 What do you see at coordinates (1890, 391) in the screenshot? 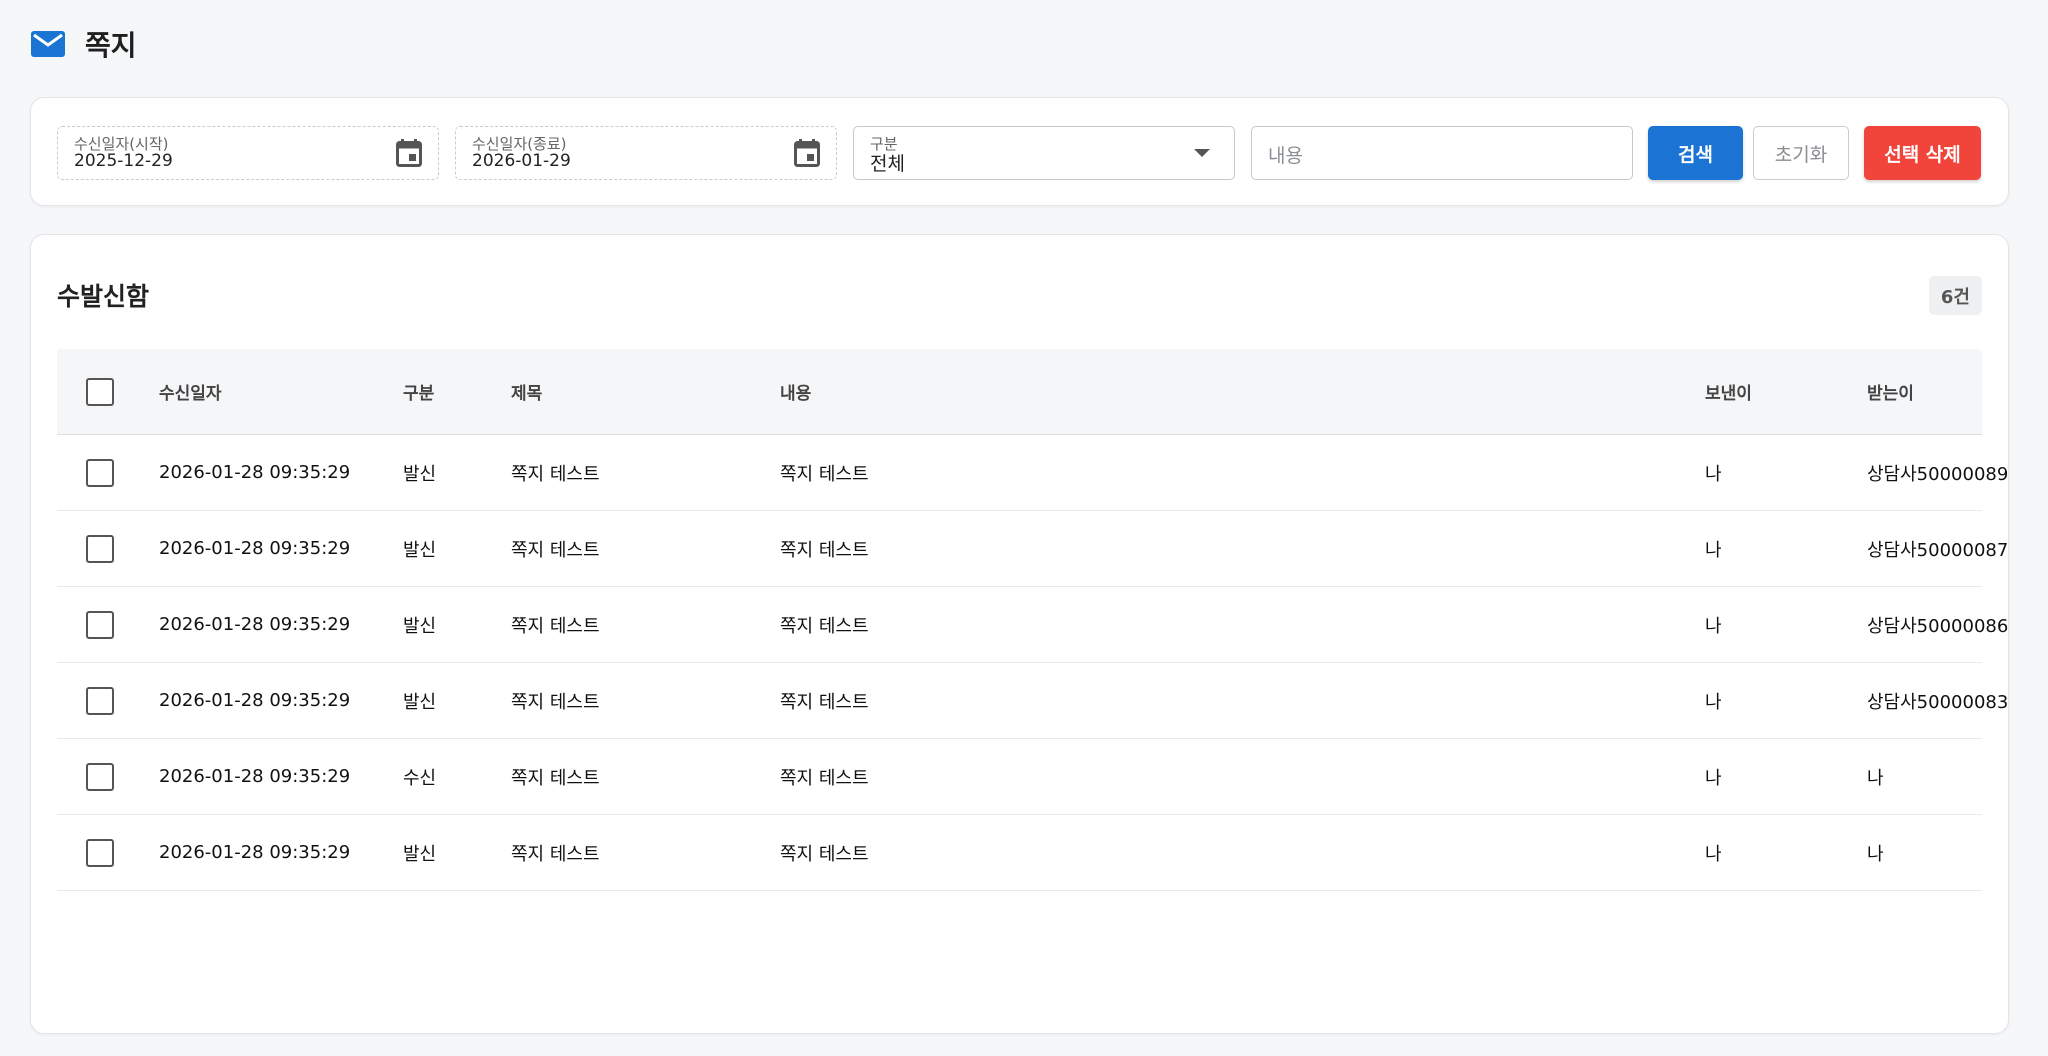
I see `column-header-recipient: 받는이` at bounding box center [1890, 391].